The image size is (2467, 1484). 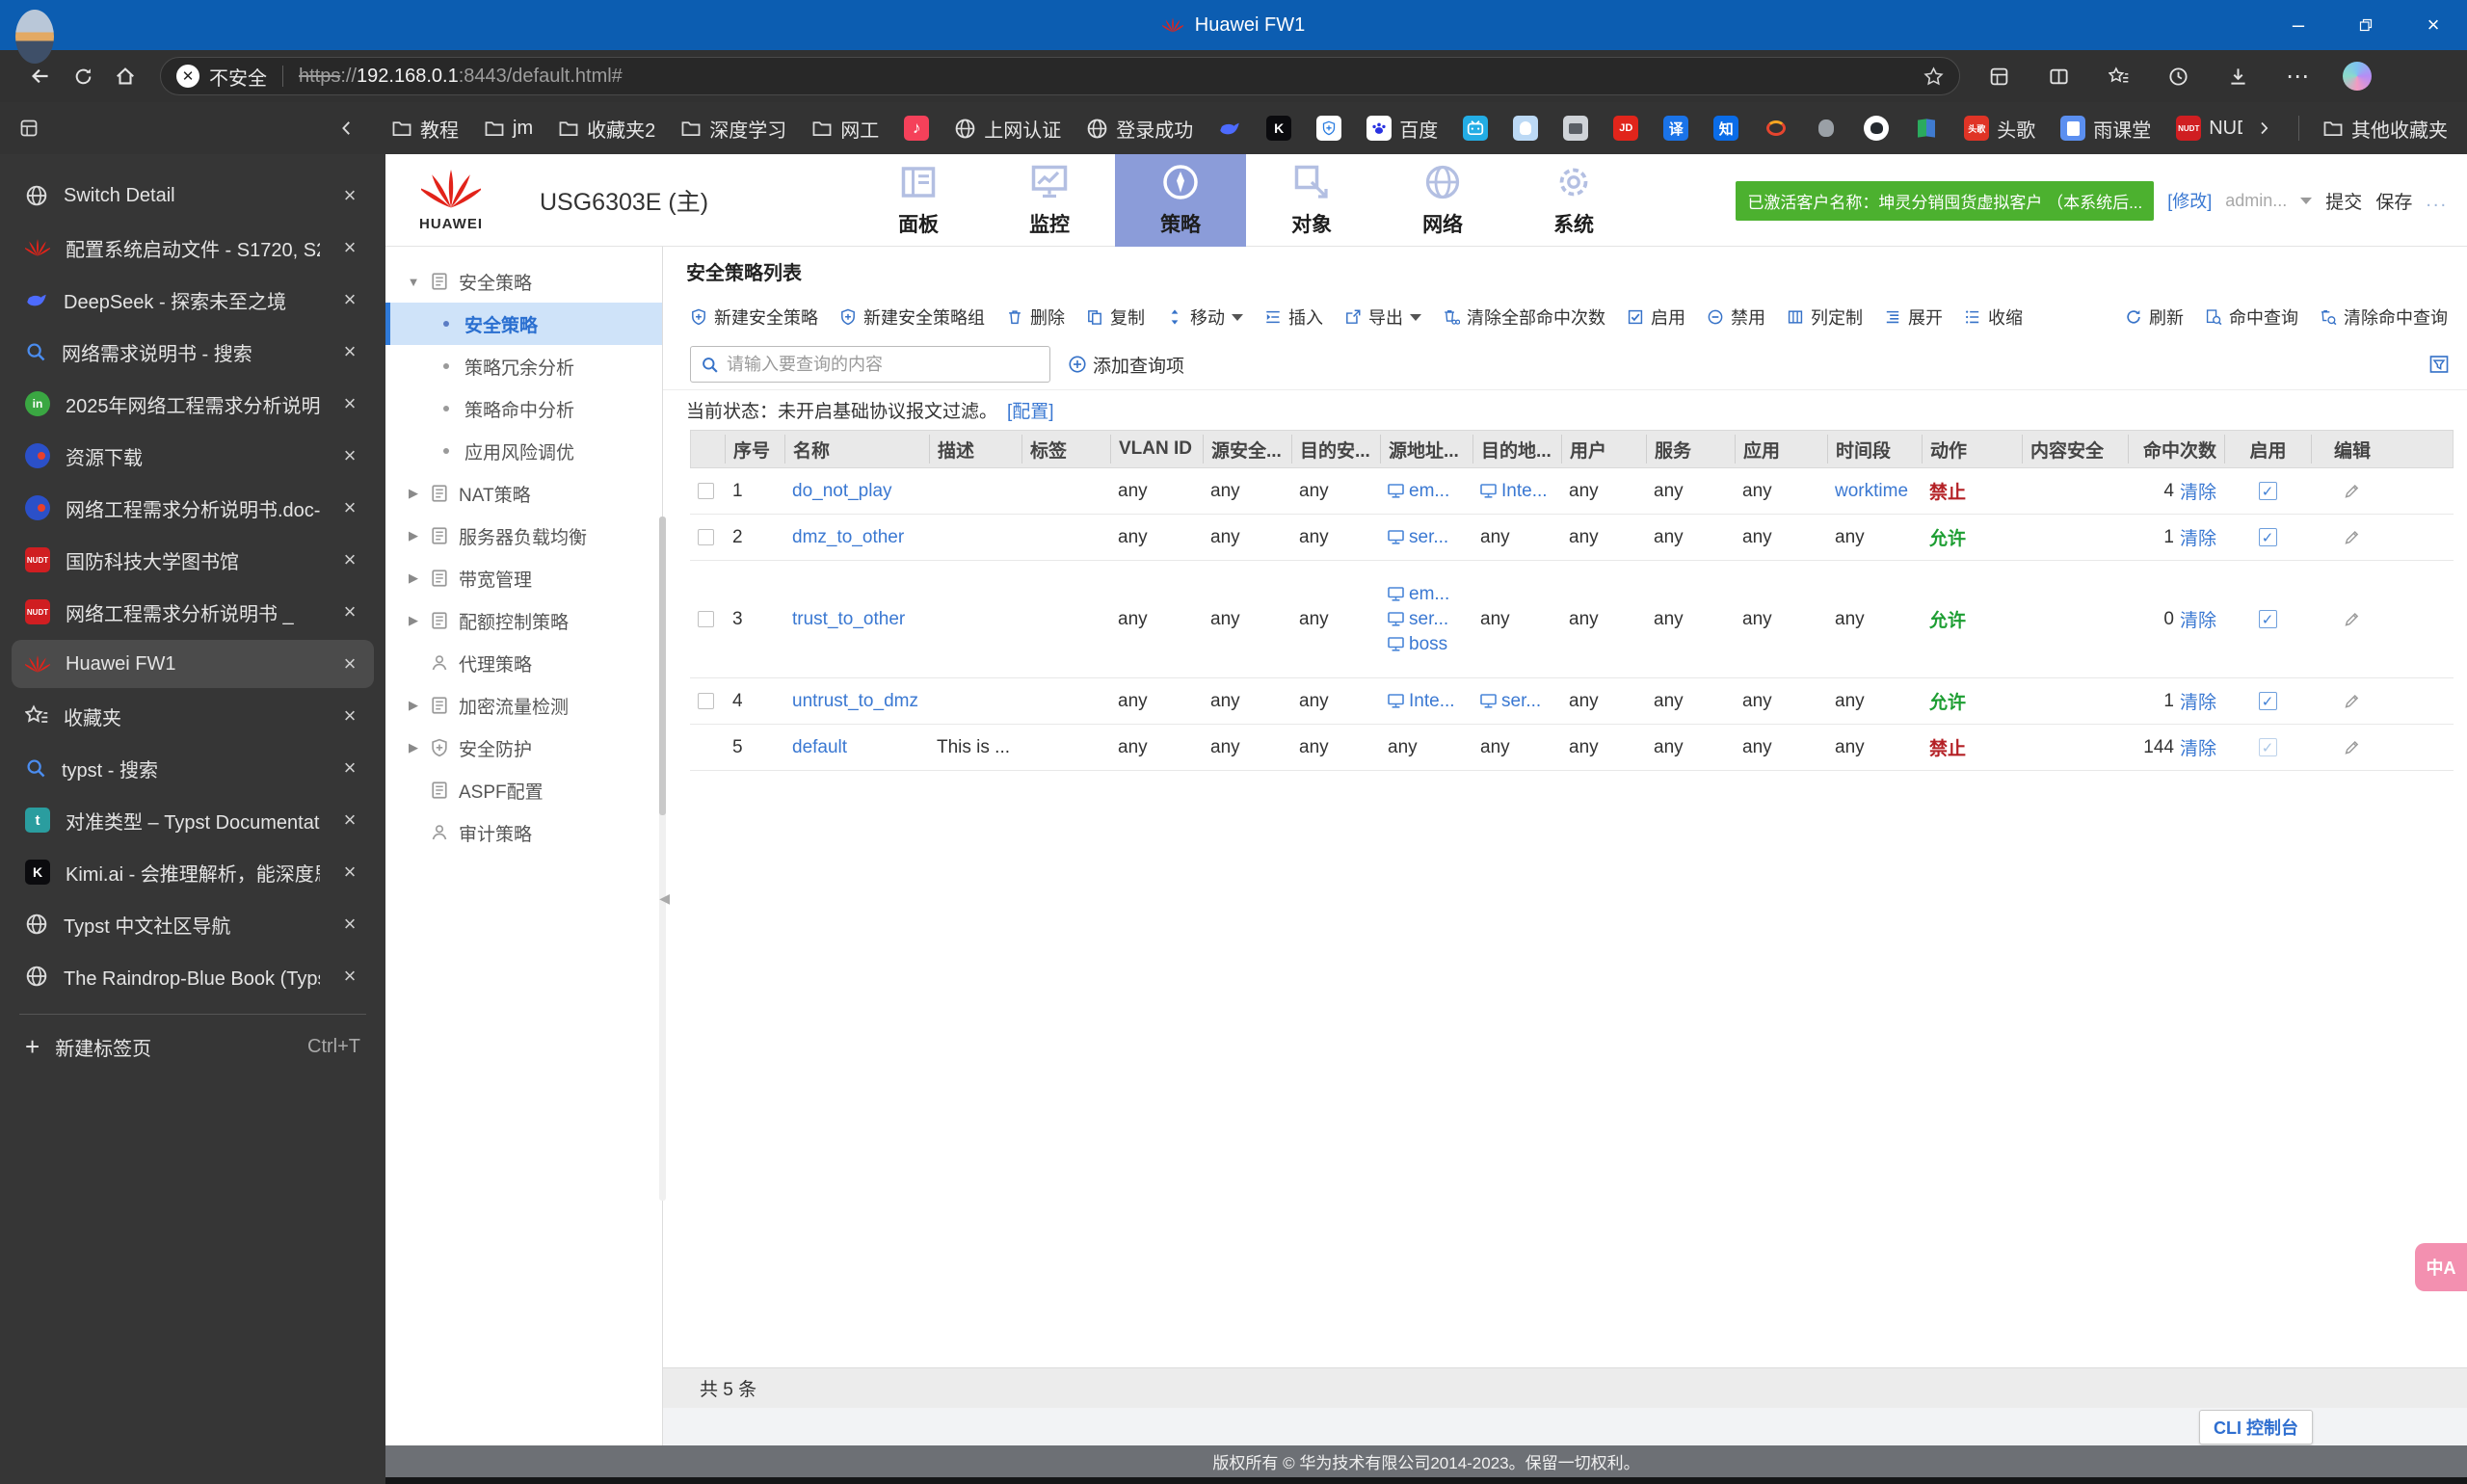 I want to click on nav-object: 对象, so click(x=1311, y=200).